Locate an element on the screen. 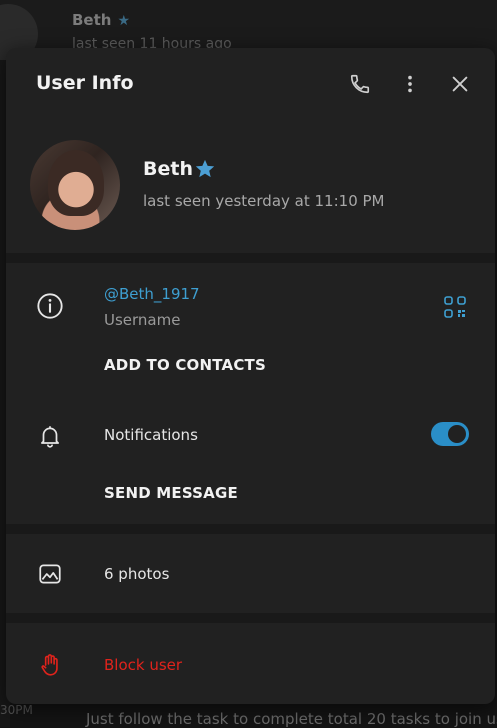  username-value: @Beth_1917 is located at coordinates (152, 294).